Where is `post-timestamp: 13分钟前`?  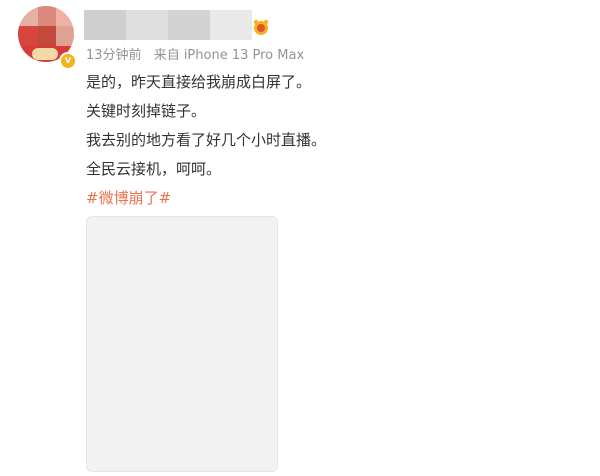 post-timestamp: 13分钟前 is located at coordinates (114, 55).